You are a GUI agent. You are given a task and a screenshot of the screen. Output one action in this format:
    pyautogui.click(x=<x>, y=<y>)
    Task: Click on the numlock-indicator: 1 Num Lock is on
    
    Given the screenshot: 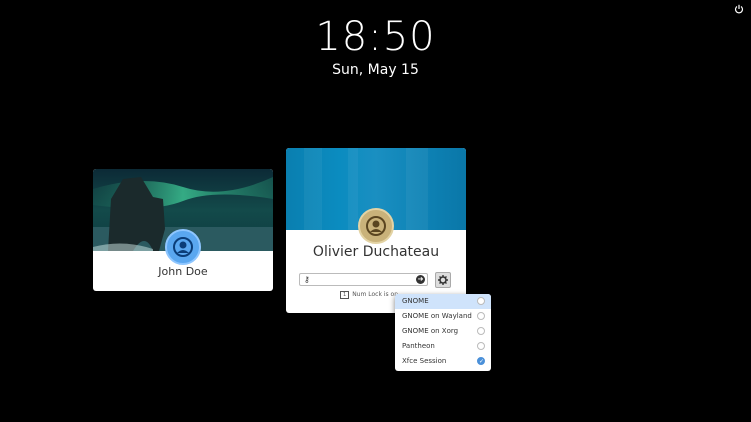 What is the action you would take?
    pyautogui.click(x=369, y=295)
    